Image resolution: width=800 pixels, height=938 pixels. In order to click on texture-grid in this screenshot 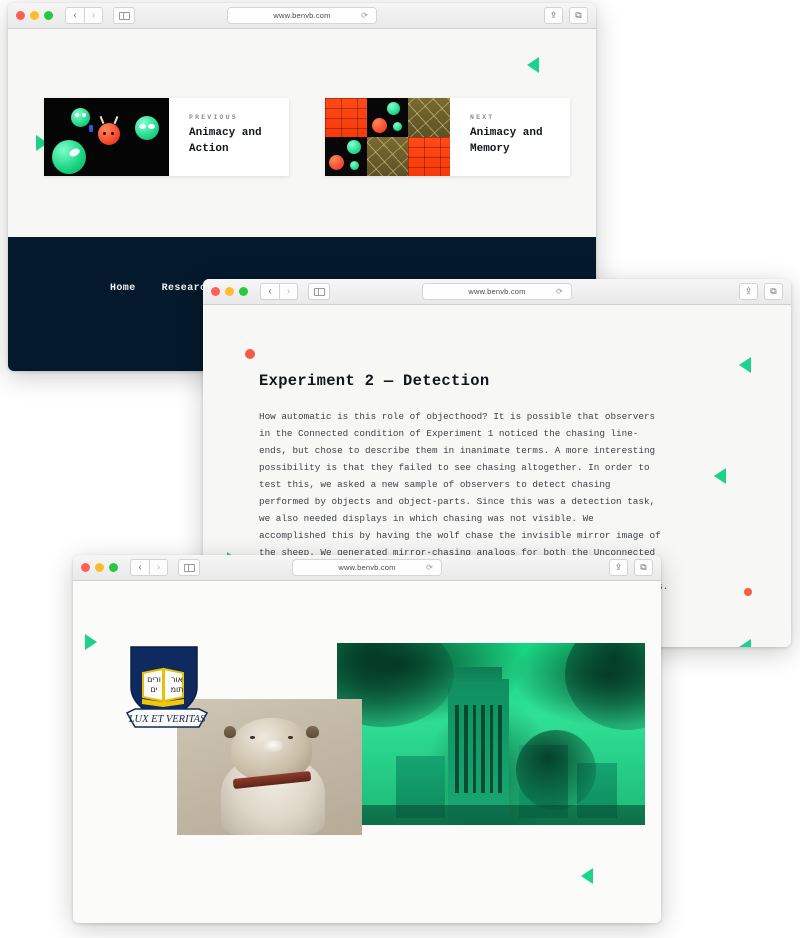, I will do `click(387, 137)`.